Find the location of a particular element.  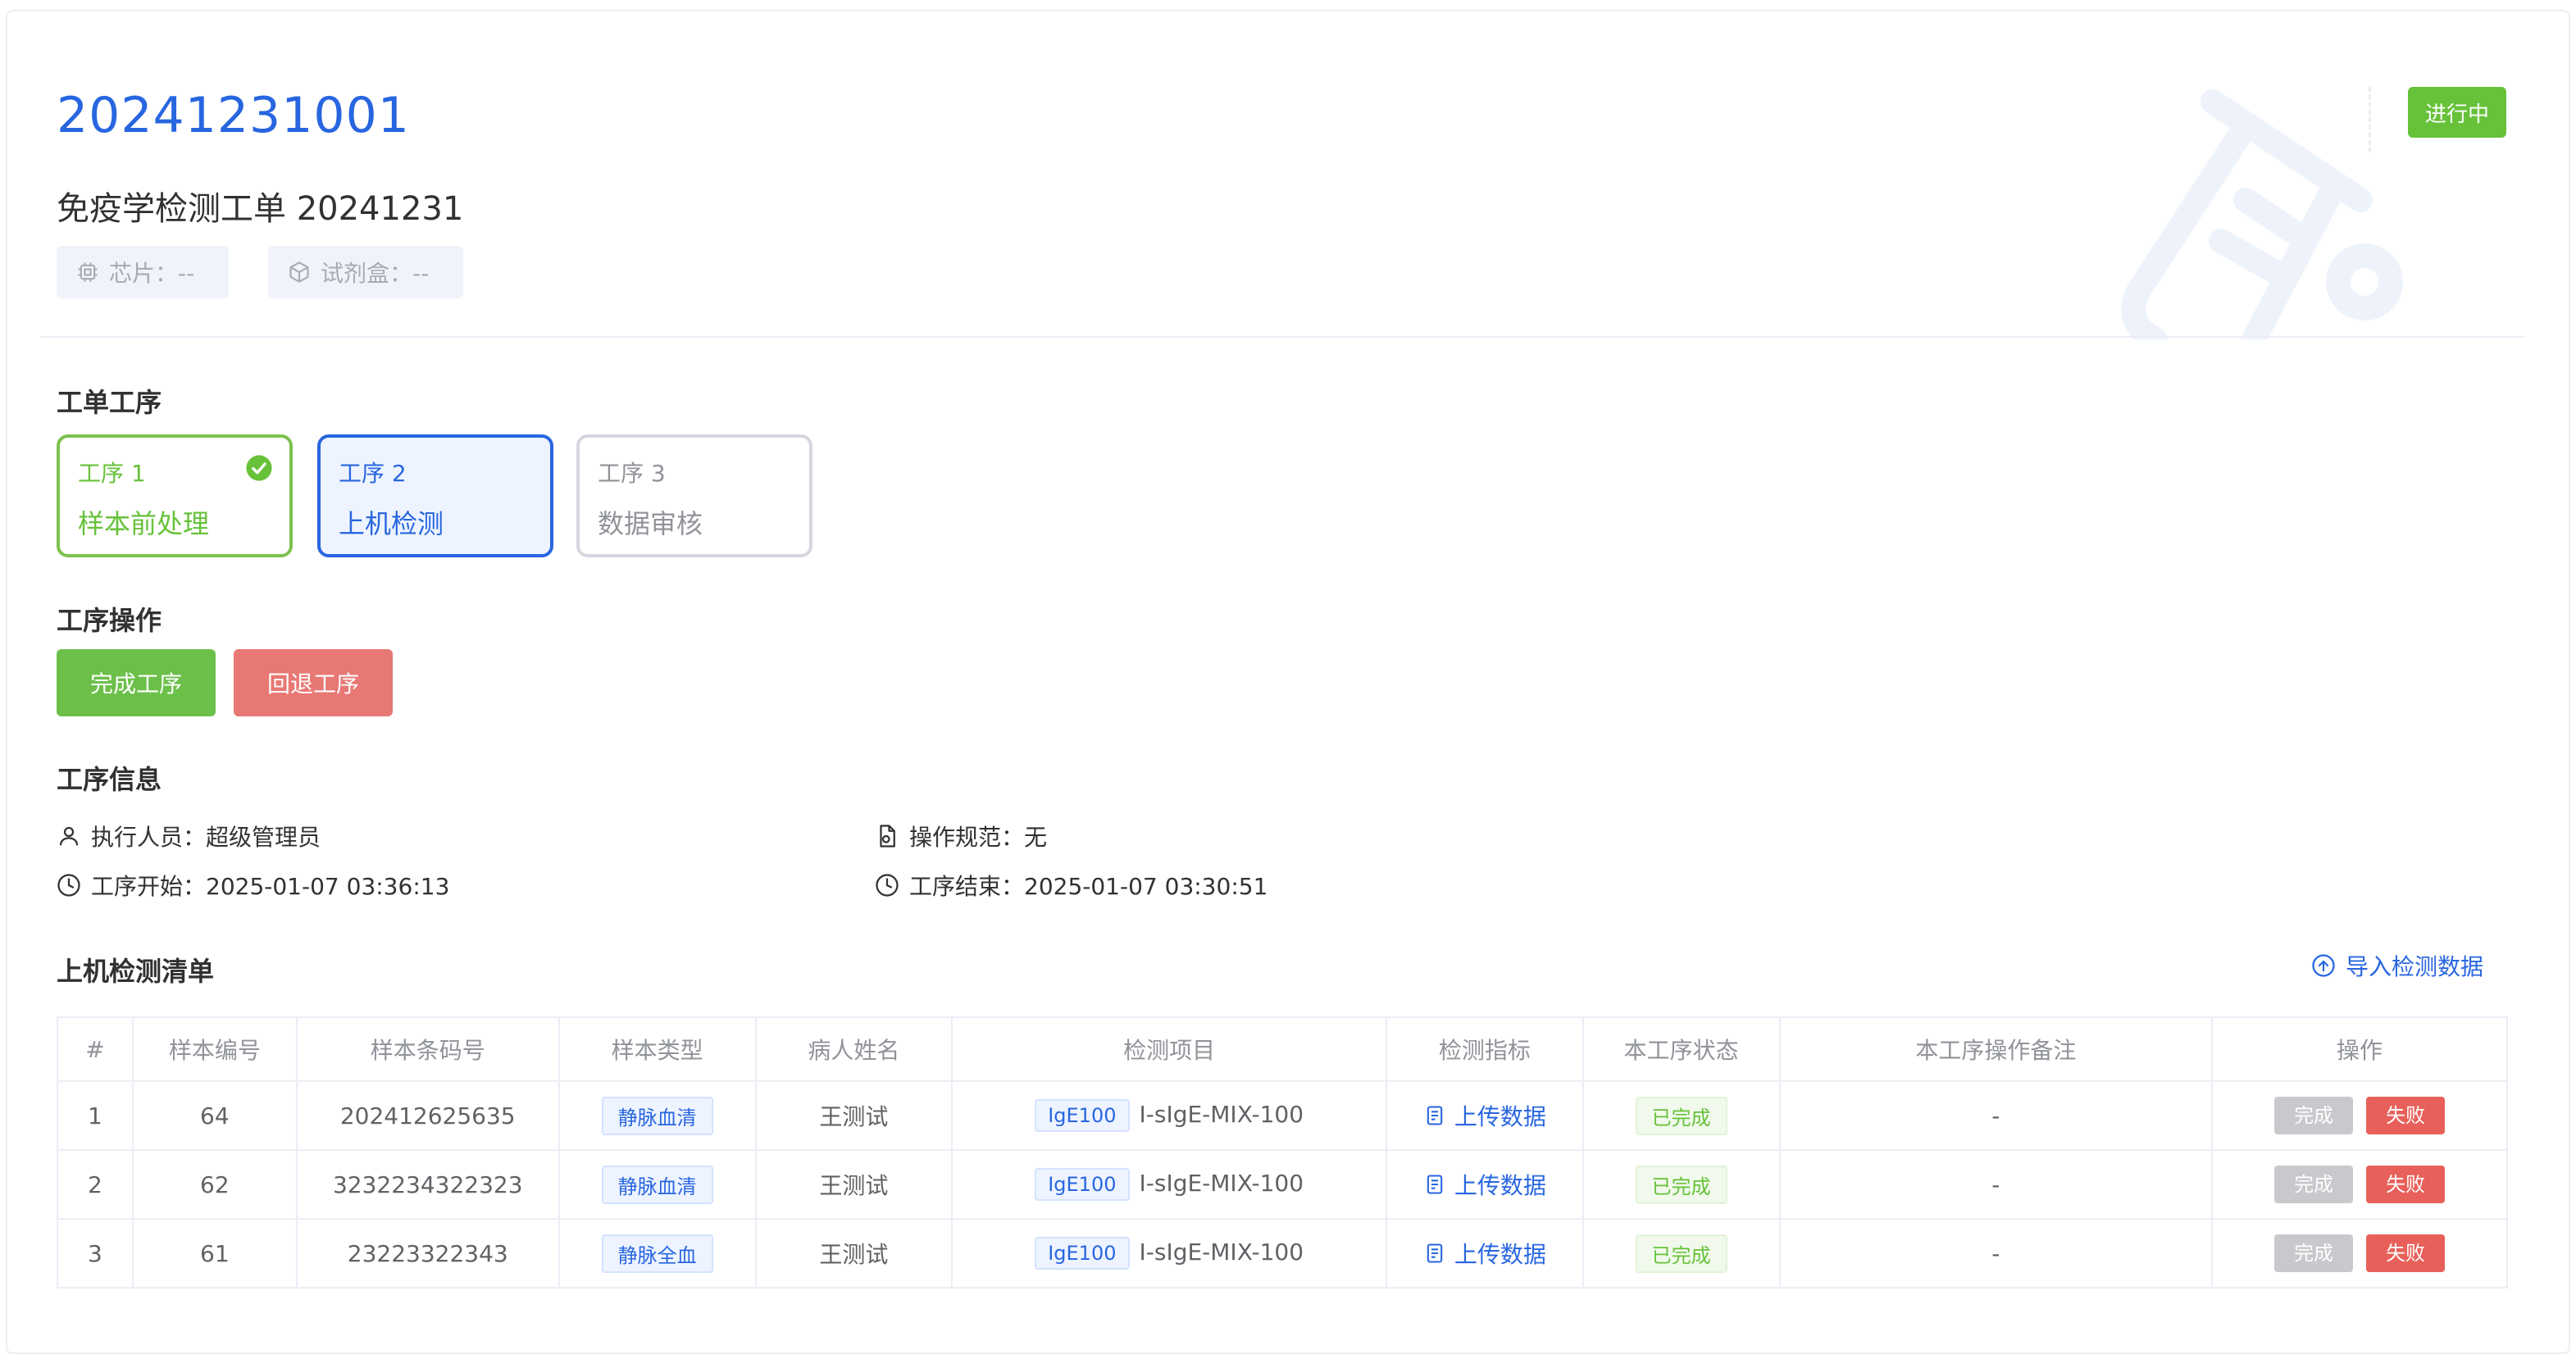

column-header: # is located at coordinates (96, 1049).